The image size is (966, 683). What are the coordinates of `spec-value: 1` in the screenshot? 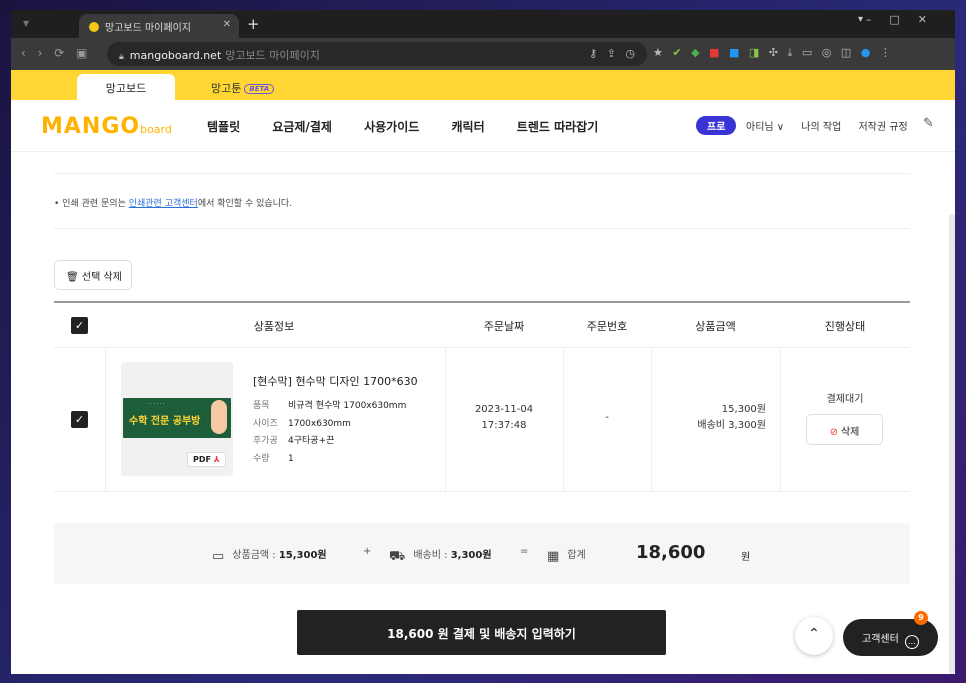 It's located at (291, 458).